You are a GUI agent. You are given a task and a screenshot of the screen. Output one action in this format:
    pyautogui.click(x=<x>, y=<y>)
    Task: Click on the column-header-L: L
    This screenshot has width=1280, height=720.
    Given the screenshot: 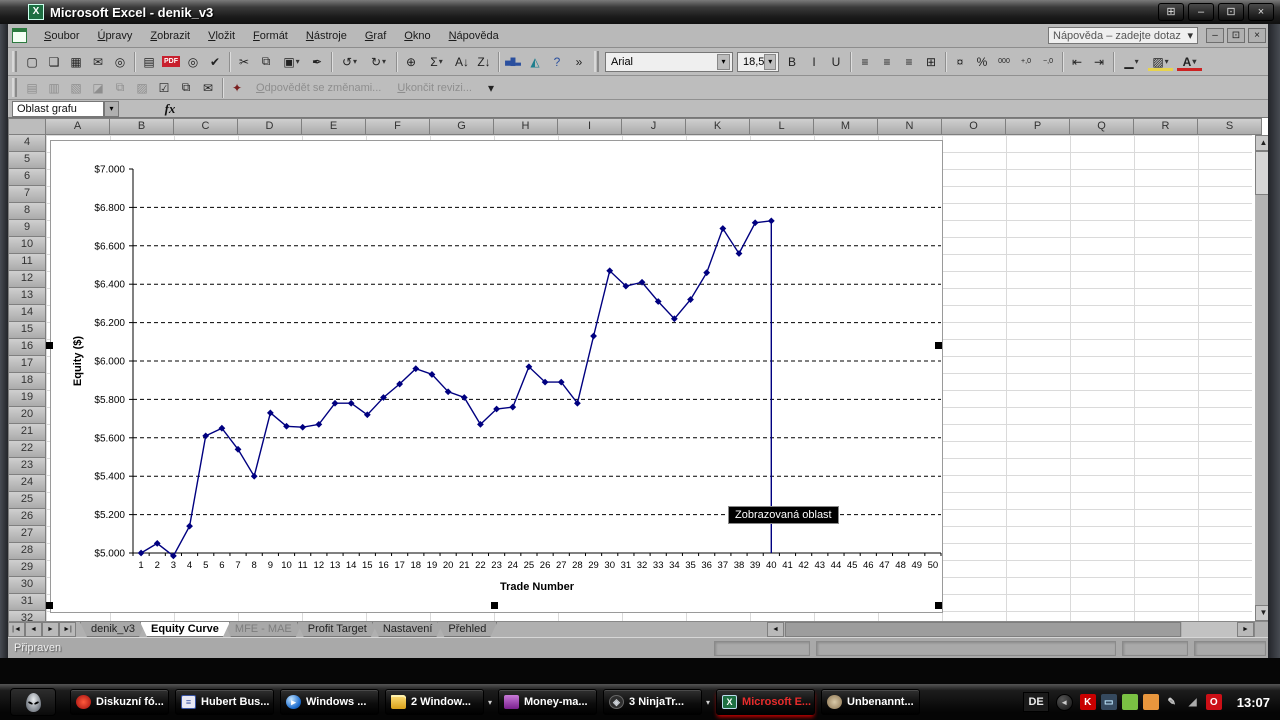 What is the action you would take?
    pyautogui.click(x=782, y=126)
    